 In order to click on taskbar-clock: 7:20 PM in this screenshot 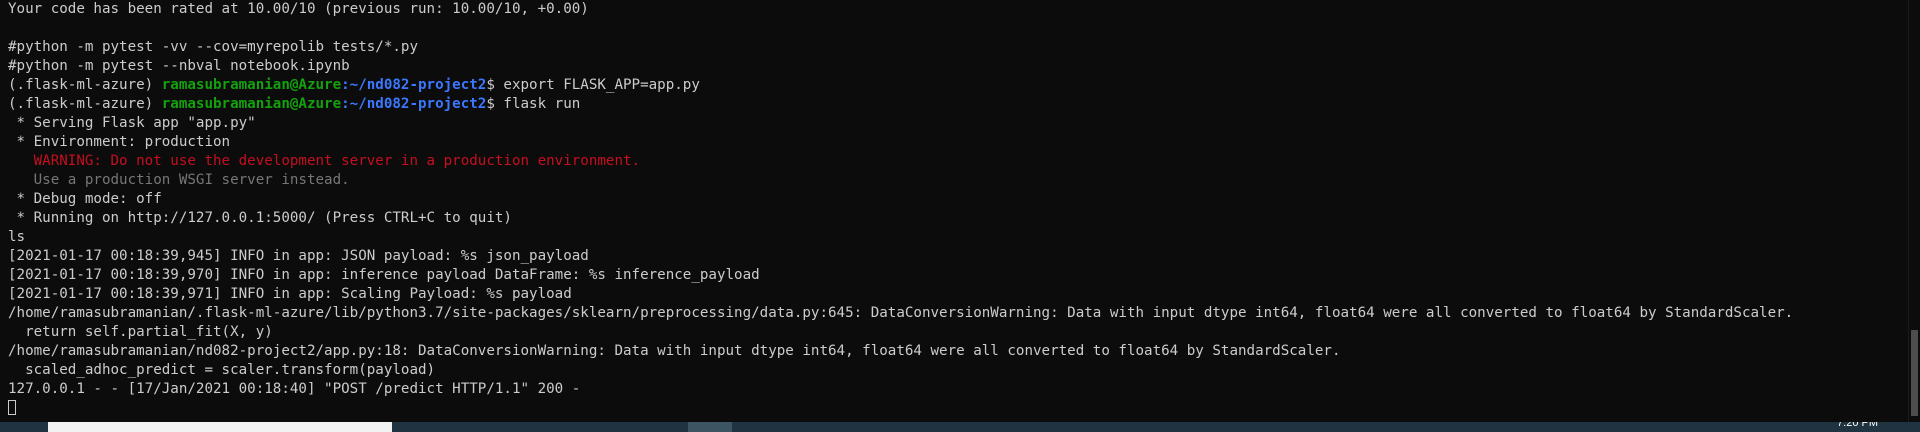, I will do `click(1857, 426)`.